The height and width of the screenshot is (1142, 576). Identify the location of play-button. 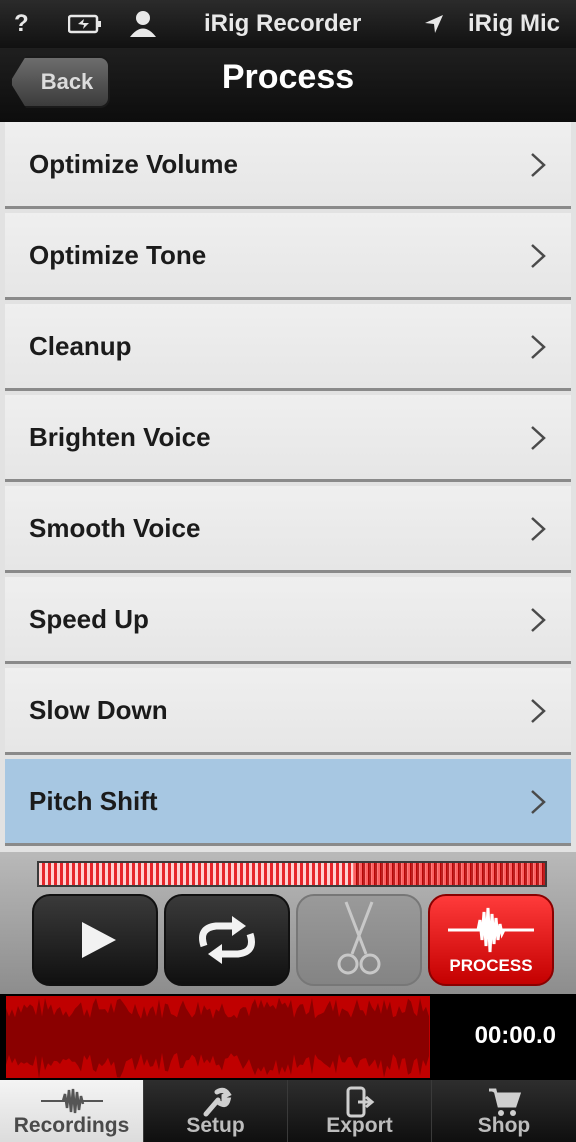
(95, 940).